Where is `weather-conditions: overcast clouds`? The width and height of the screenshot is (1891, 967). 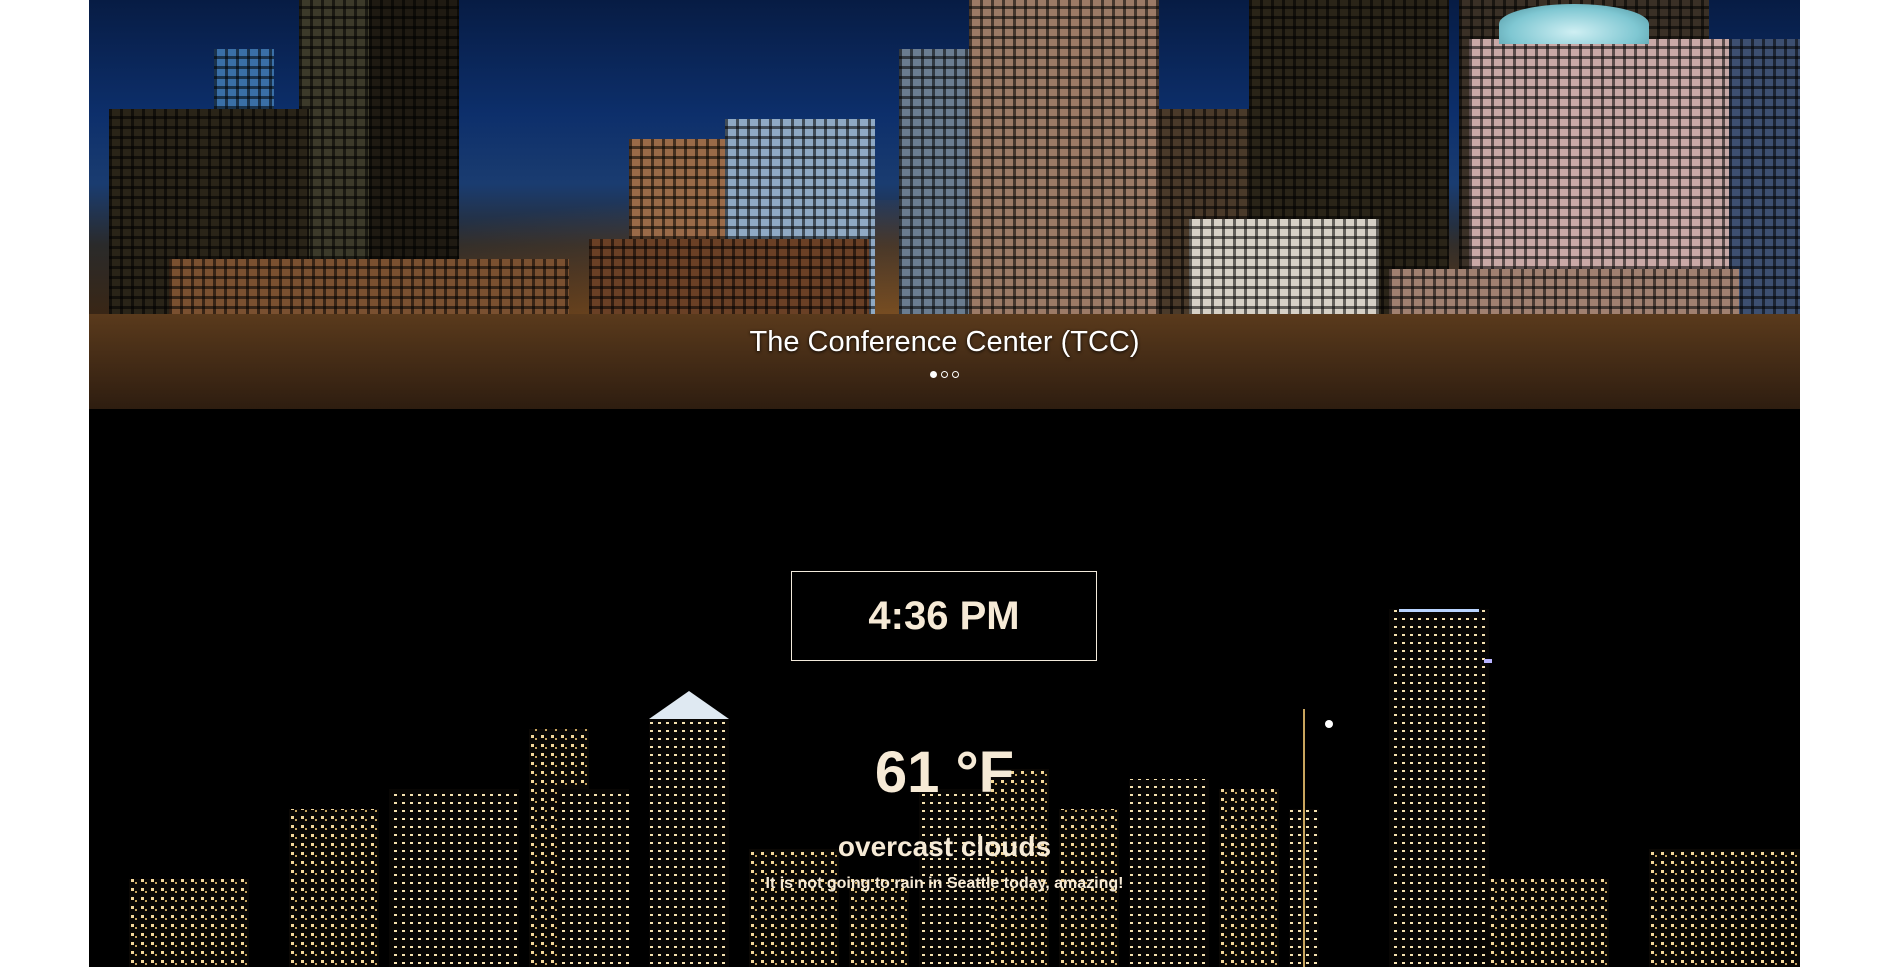 weather-conditions: overcast clouds is located at coordinates (944, 846).